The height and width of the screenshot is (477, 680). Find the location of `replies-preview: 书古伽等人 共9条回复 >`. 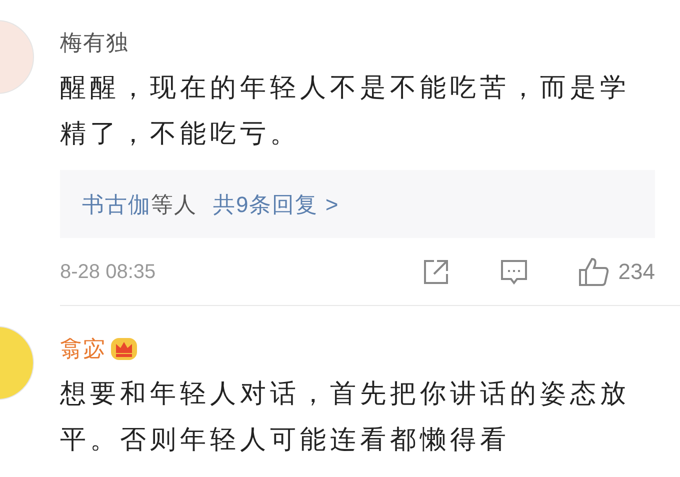

replies-preview: 书古伽等人 共9条回复 > is located at coordinates (357, 204).